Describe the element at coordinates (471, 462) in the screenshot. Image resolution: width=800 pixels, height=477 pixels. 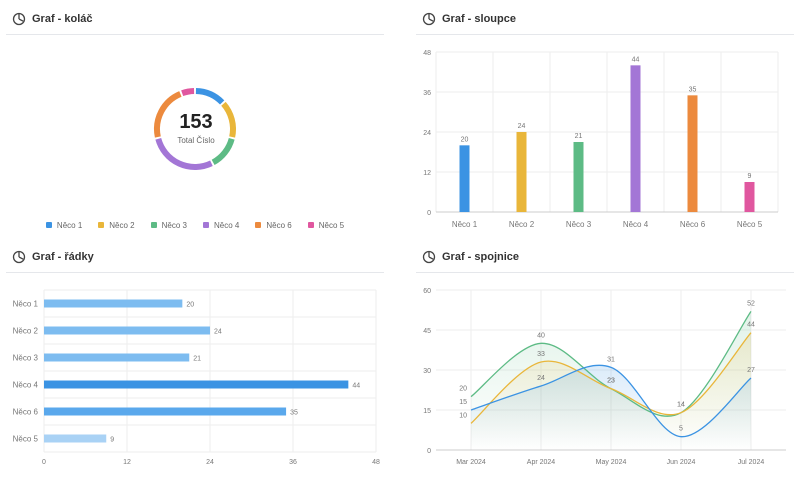
I see `x-tick-label: Mar 2024` at that location.